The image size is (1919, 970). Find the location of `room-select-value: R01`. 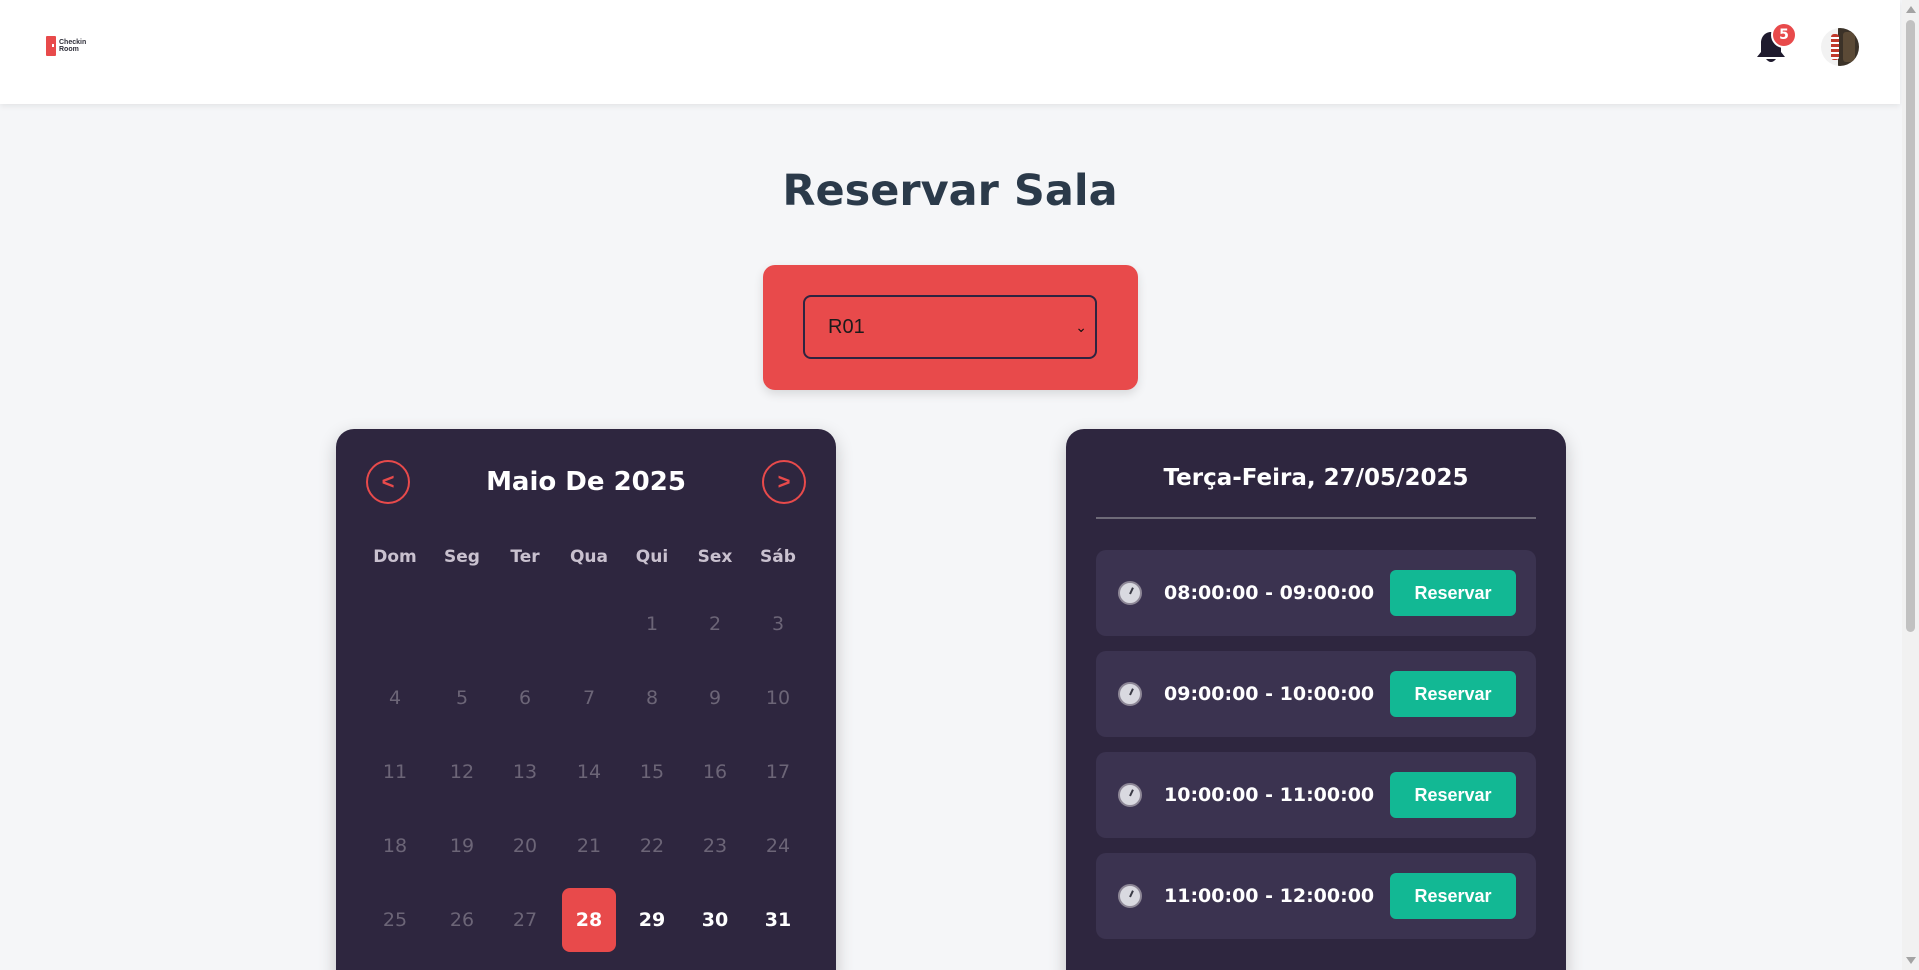

room-select-value: R01 is located at coordinates (846, 326).